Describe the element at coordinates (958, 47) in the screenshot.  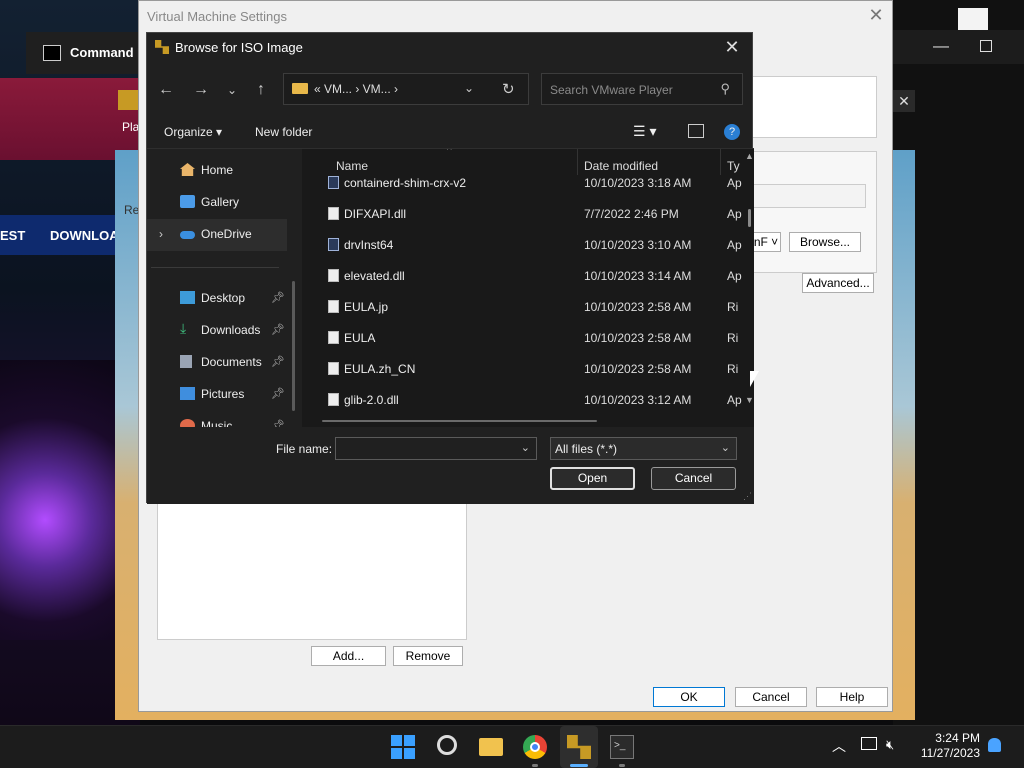
I see `background-window-titlebar: —` at that location.